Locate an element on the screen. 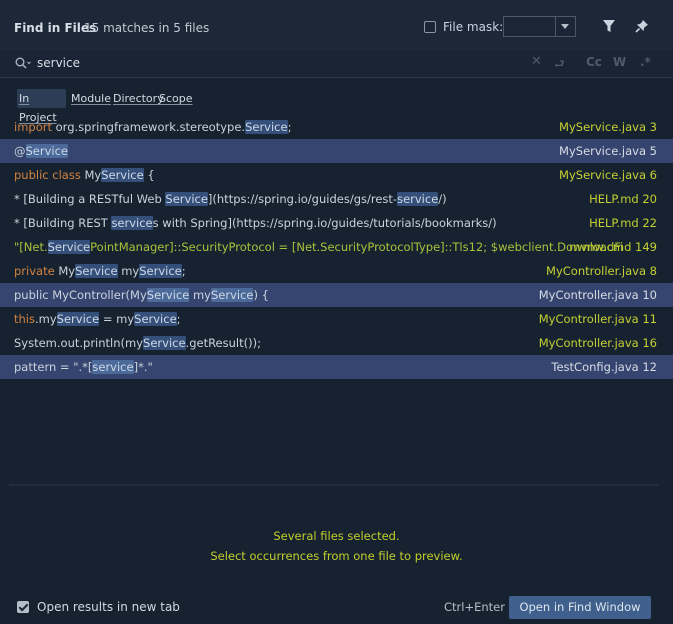 The image size is (673, 624). result-code: public class MyService { is located at coordinates (84, 175).